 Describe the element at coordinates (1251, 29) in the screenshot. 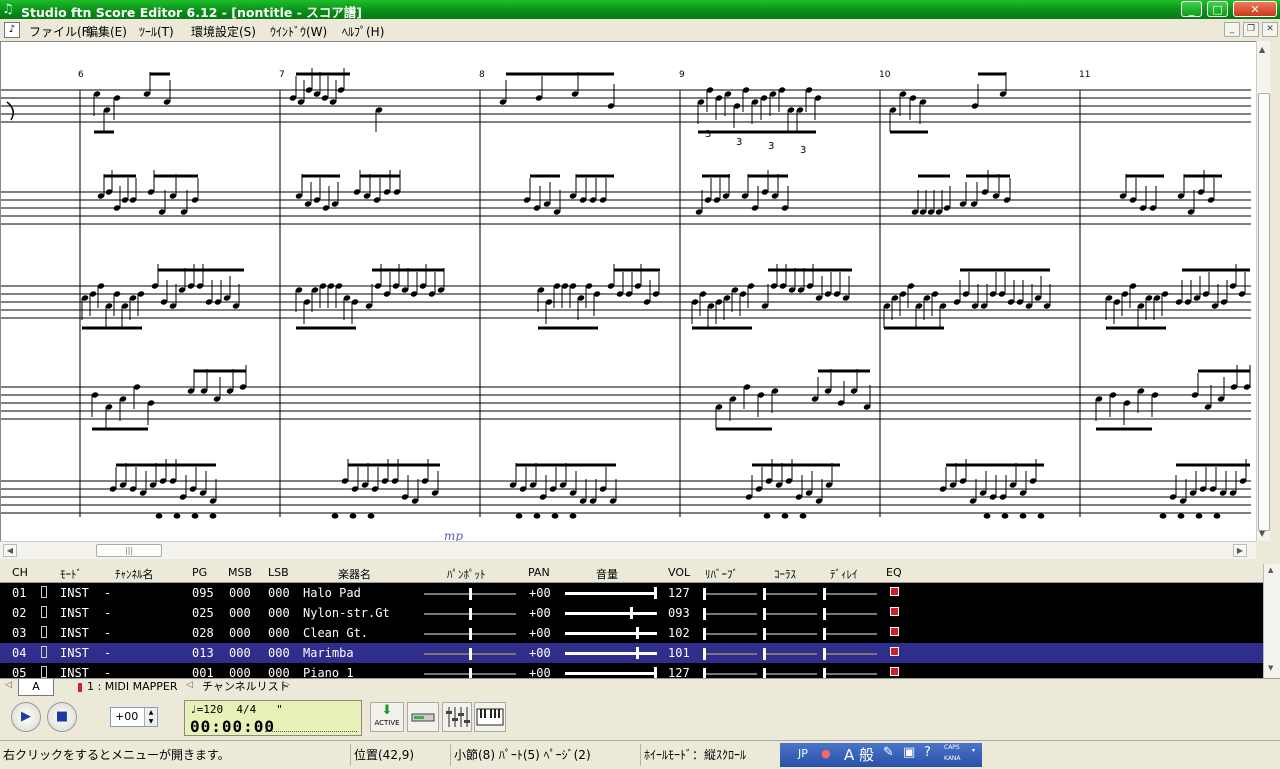

I see `mdi-restore-button: ❐` at that location.